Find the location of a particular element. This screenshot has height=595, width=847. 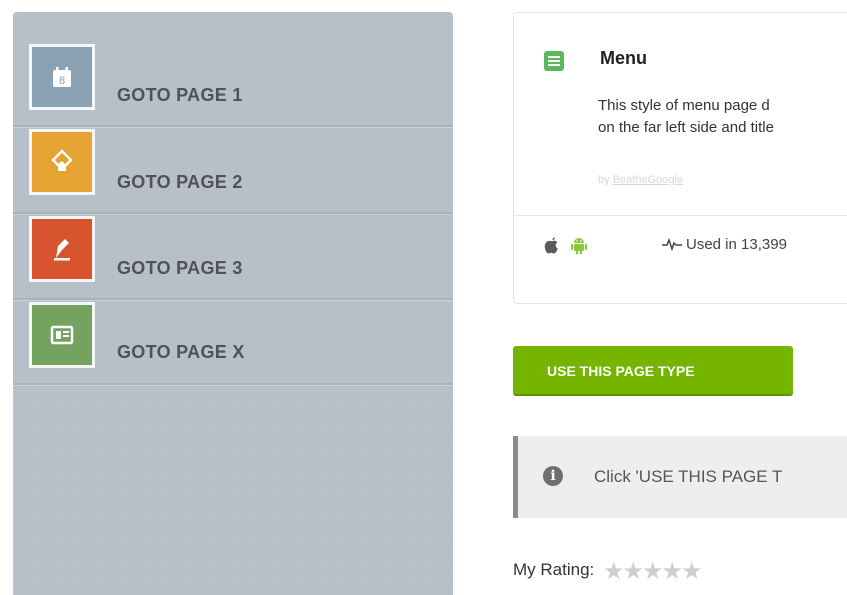

info-icon: i is located at coordinates (553, 476).